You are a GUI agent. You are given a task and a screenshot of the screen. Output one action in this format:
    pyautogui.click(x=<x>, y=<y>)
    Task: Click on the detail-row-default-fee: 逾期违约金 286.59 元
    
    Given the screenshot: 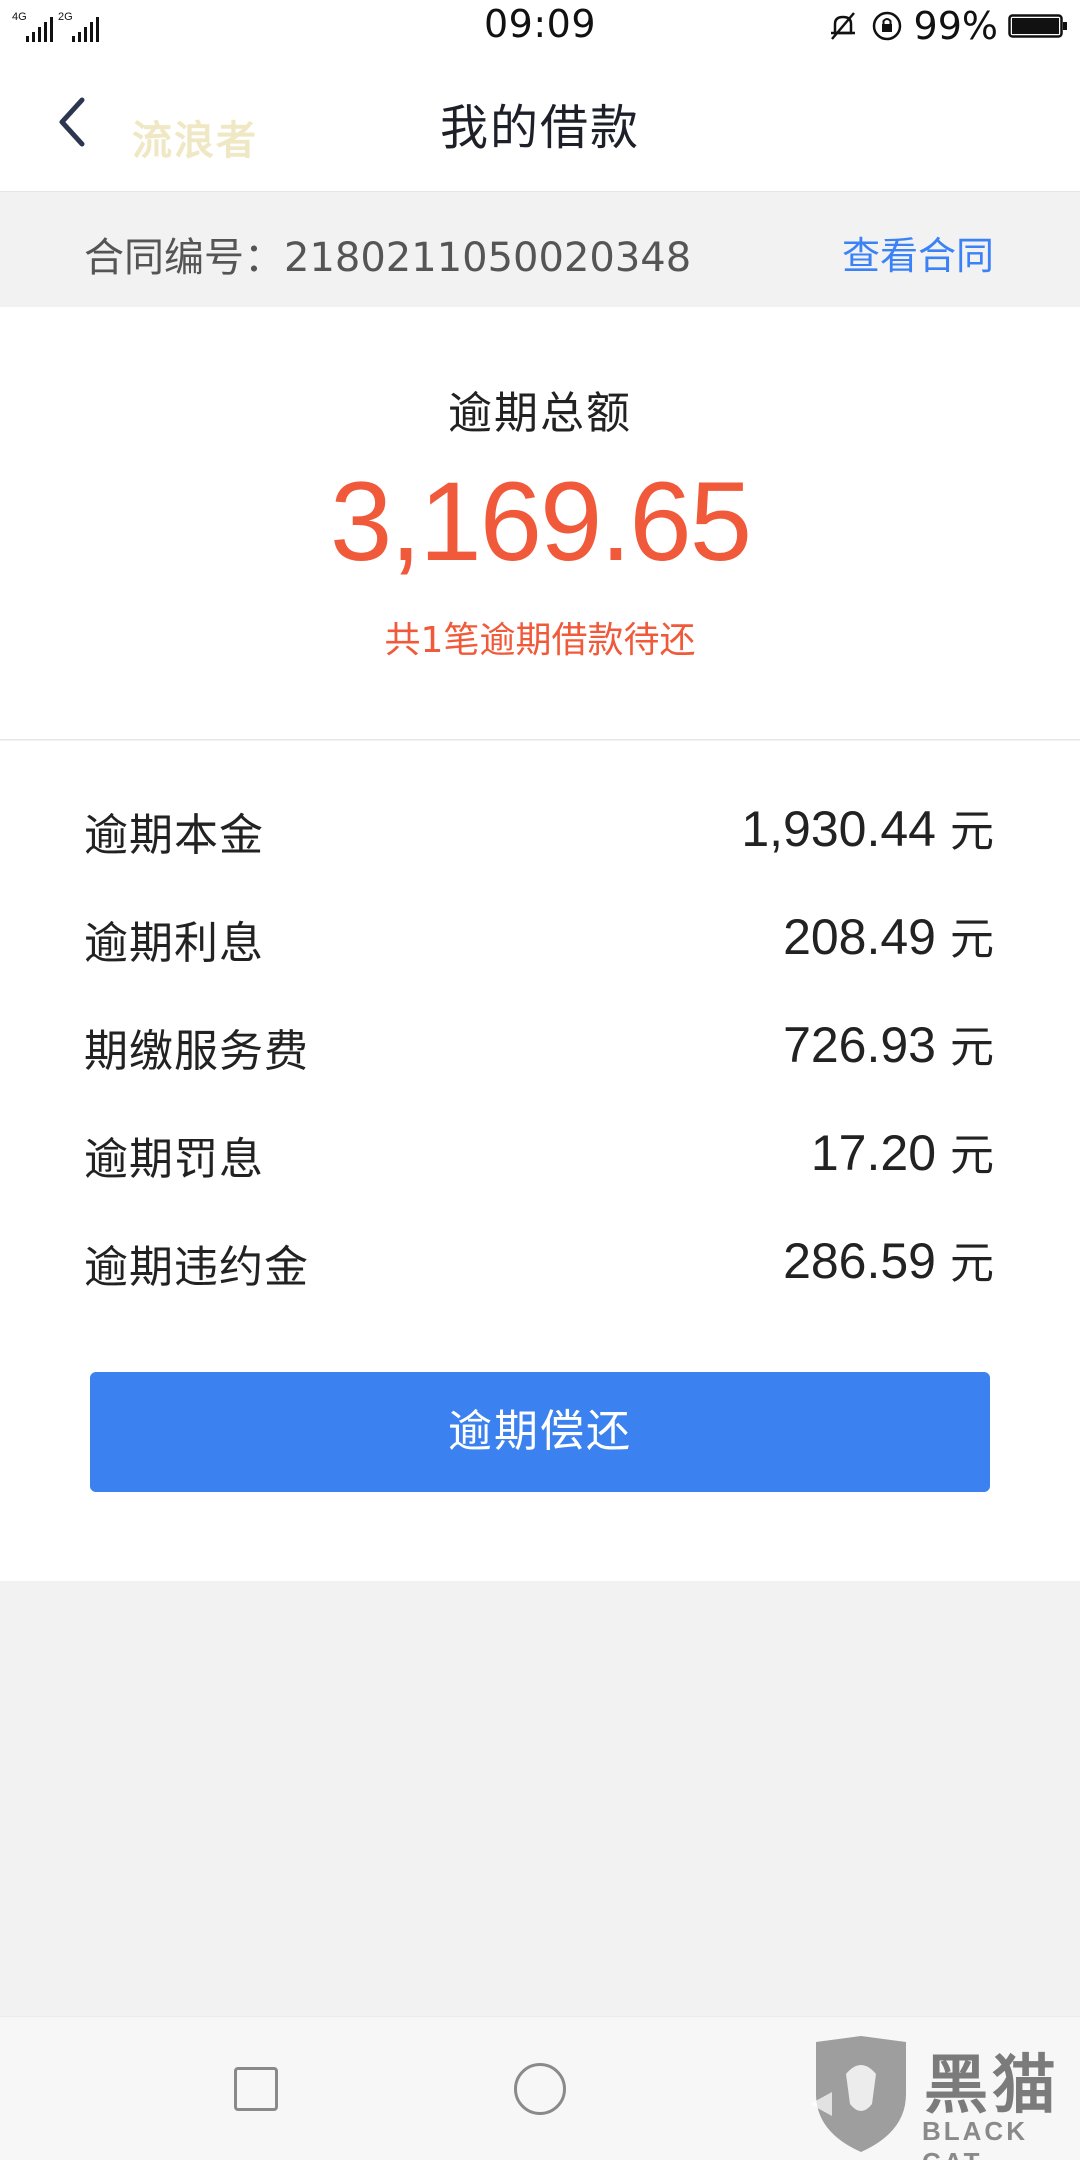 What is the action you would take?
    pyautogui.click(x=539, y=1261)
    